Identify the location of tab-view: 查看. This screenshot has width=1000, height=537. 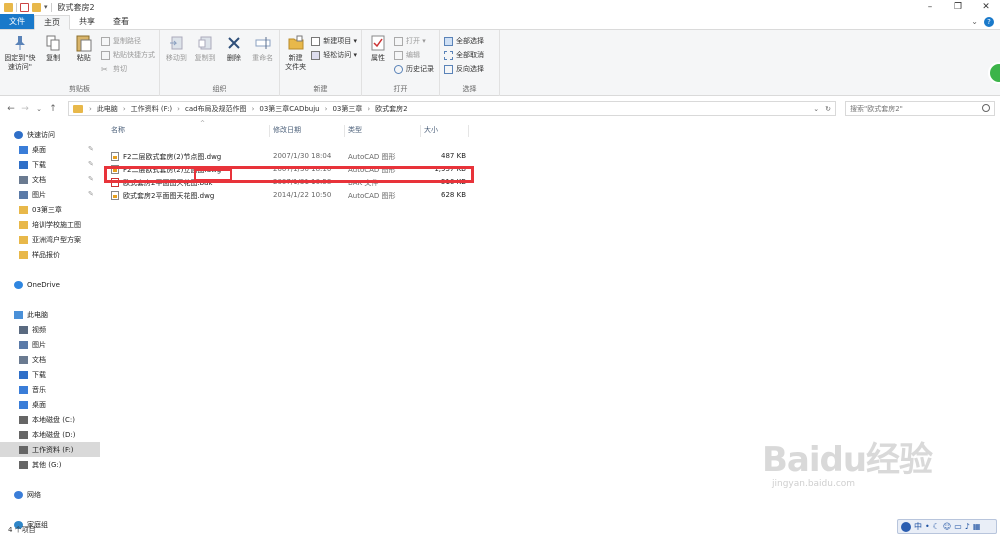
(121, 21).